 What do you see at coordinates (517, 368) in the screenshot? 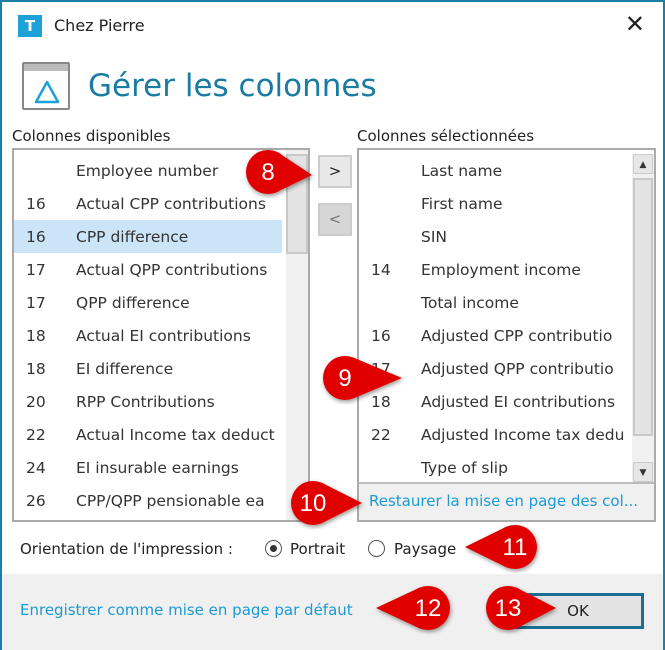
I see `column-name: Adjusted QPP contributio` at bounding box center [517, 368].